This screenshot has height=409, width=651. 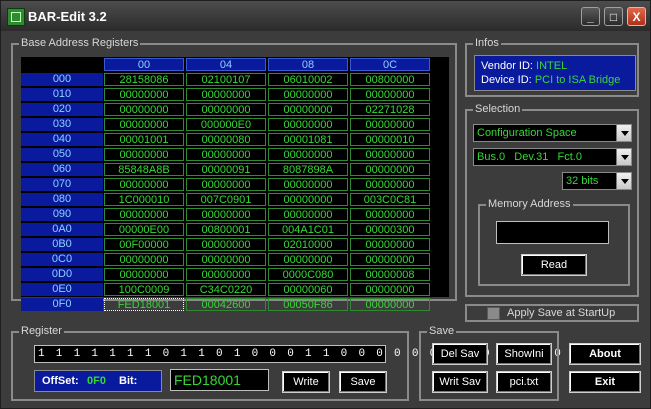 I want to click on register-cell: 8087898A, so click(x=308, y=169).